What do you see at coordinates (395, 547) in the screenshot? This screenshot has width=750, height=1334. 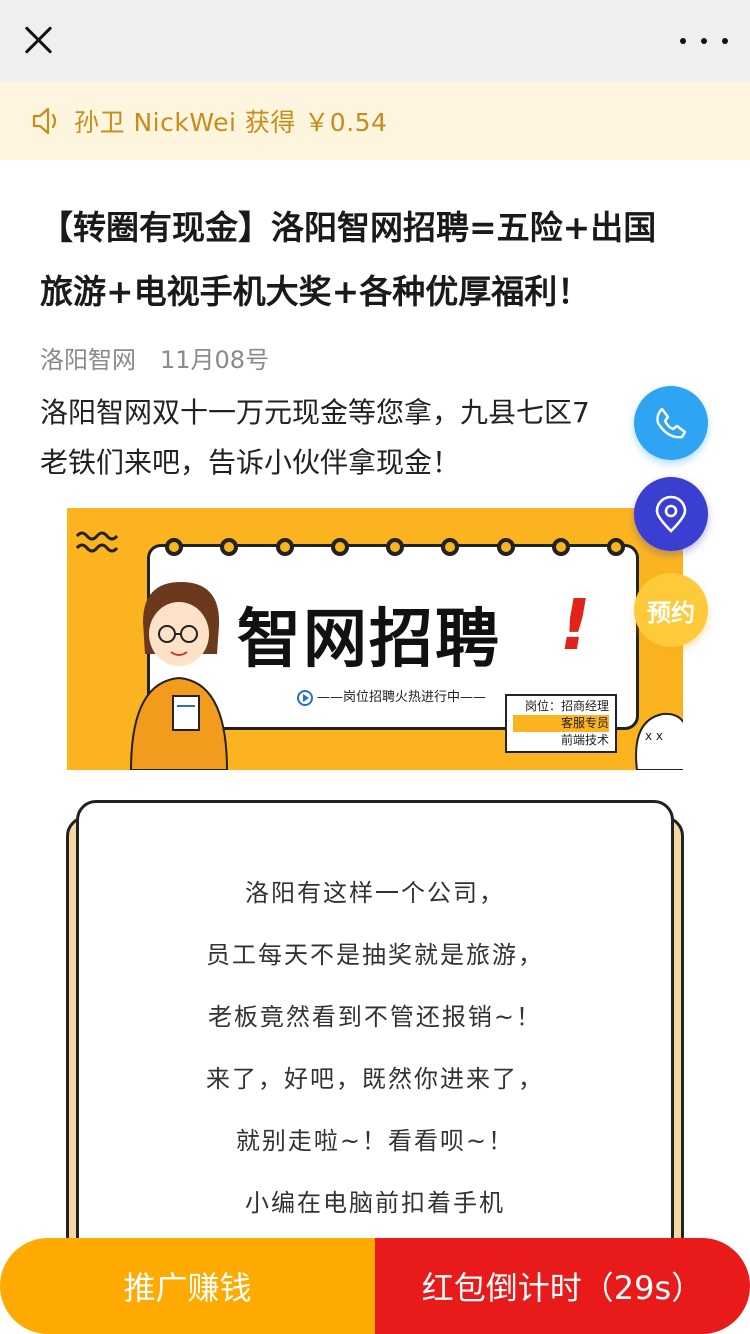 I see `notepad-rings` at bounding box center [395, 547].